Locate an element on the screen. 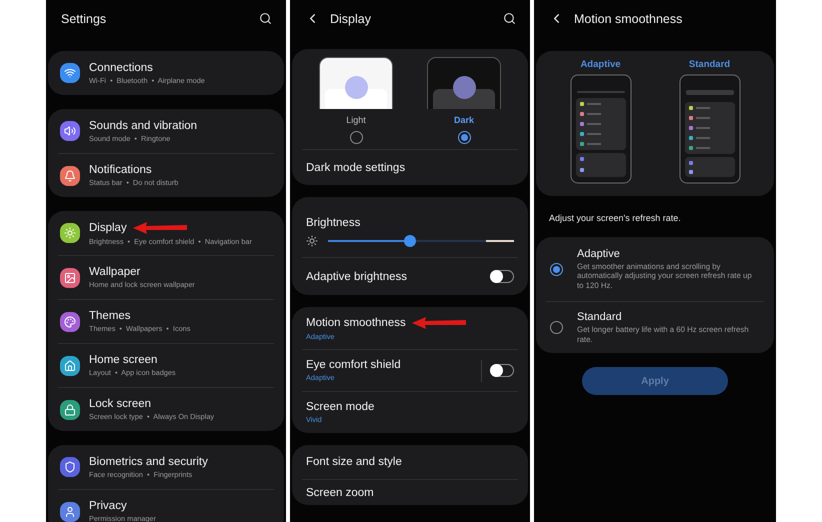 The width and height of the screenshot is (822, 522). brightness-slider is located at coordinates (421, 241).